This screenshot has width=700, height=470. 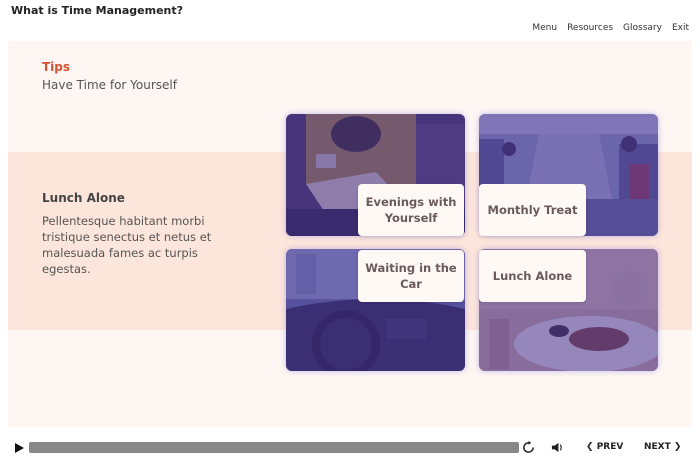 What do you see at coordinates (642, 28) in the screenshot?
I see `glossary-link: Glossary` at bounding box center [642, 28].